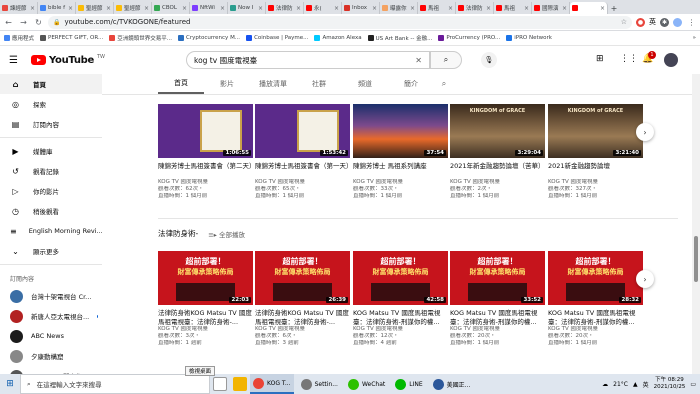 The width and height of the screenshot is (700, 394). I want to click on browser-tab: Inbox ×, so click(361, 8).